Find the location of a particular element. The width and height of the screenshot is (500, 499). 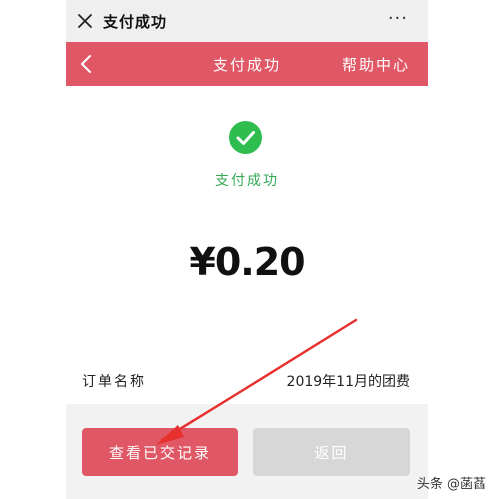

payment-amount: ¥0.20 is located at coordinates (247, 262).